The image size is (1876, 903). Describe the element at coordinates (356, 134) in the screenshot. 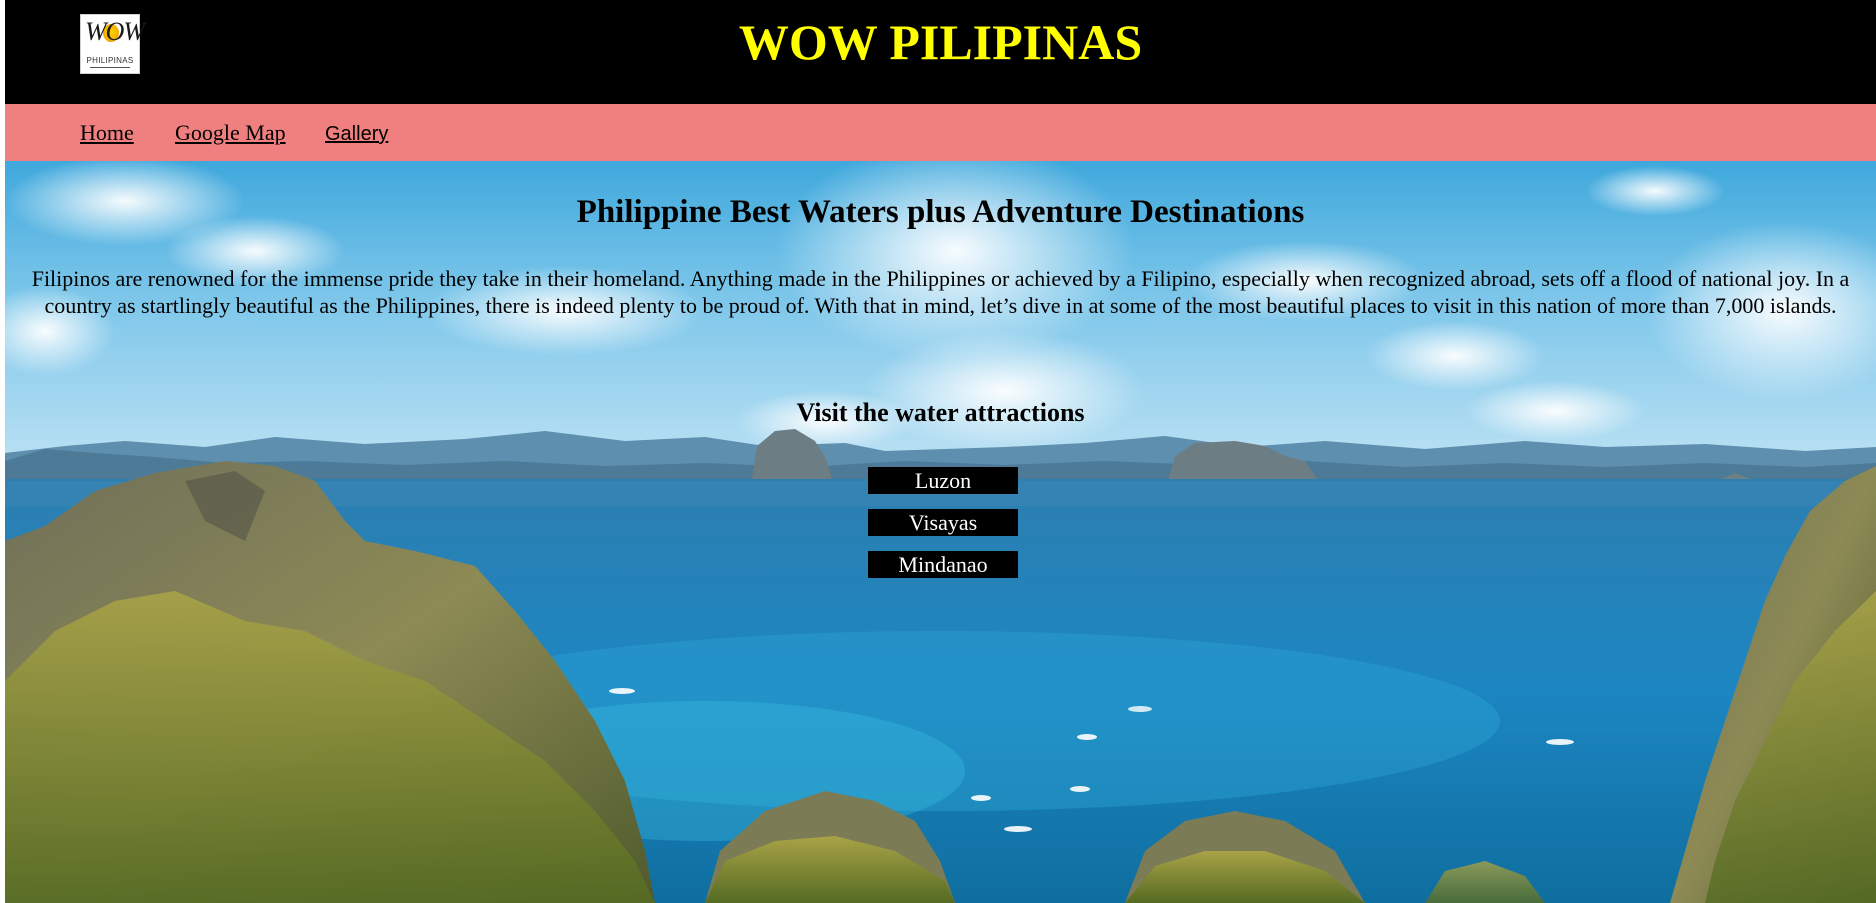

I see `nav-gallery-link: Gallery` at that location.